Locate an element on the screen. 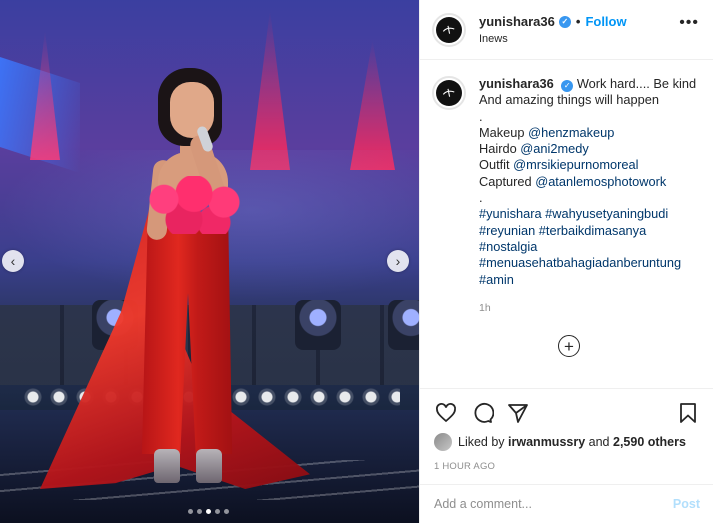  hashtag-line: #reyunian #terbaikdimasanya is located at coordinates (587, 231).